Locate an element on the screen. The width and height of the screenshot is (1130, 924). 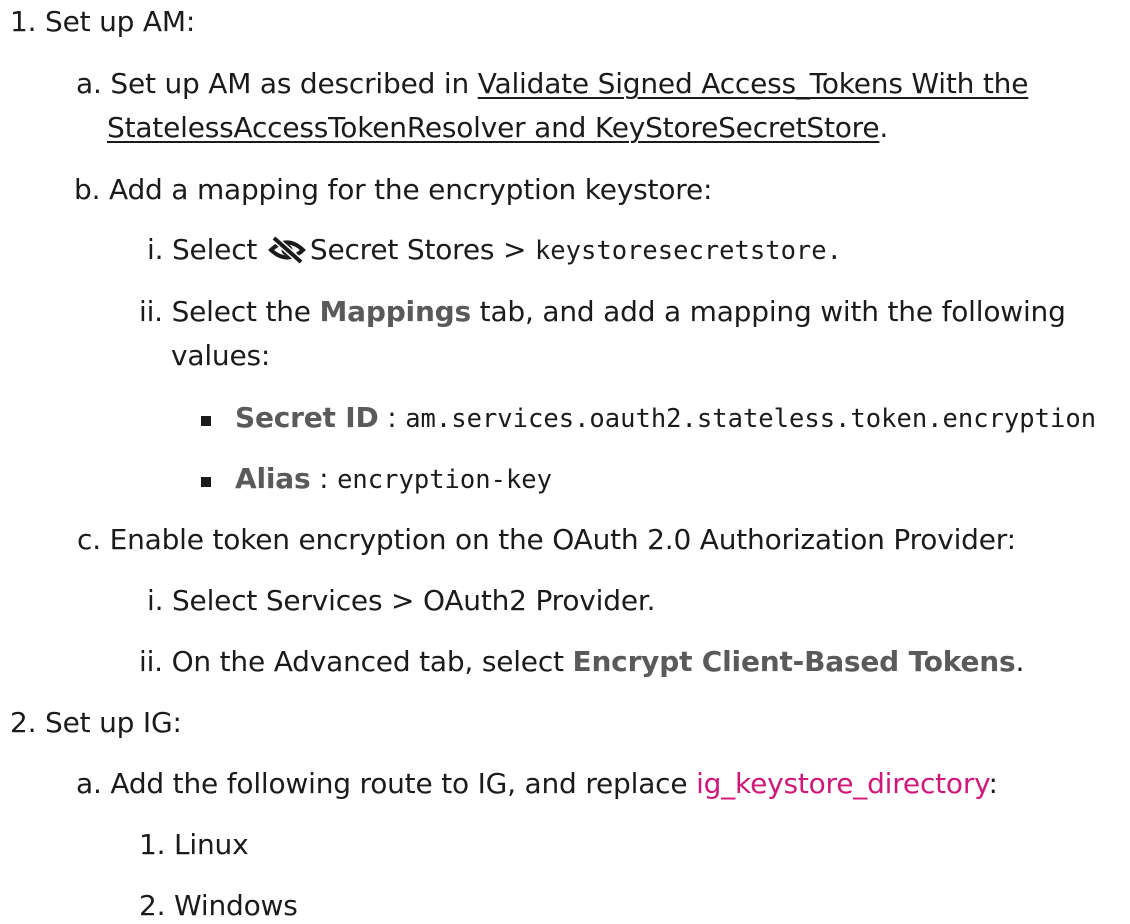
step-2-number: 2. is located at coordinates (23, 722).